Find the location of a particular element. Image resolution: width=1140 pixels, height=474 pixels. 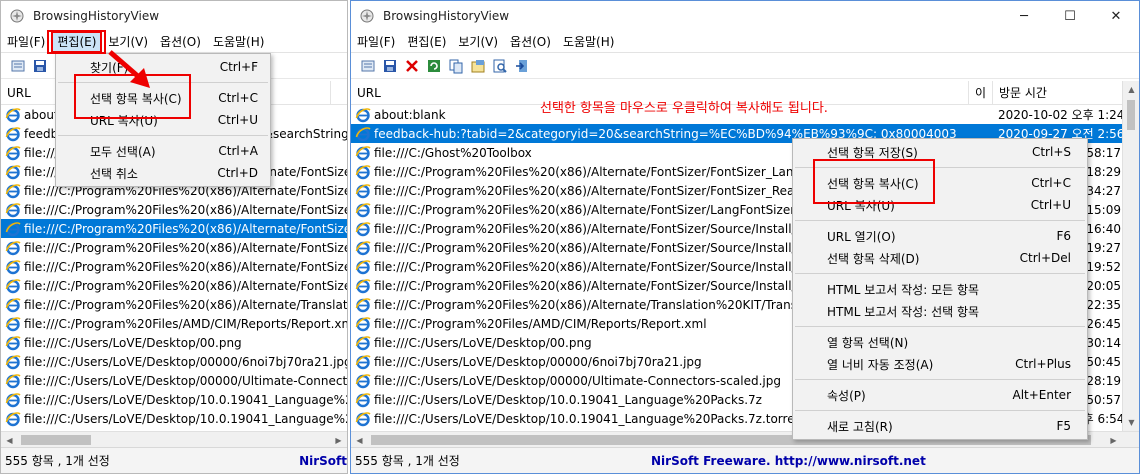

menu-item-shortcut: Ctrl+S is located at coordinates (1051, 152).